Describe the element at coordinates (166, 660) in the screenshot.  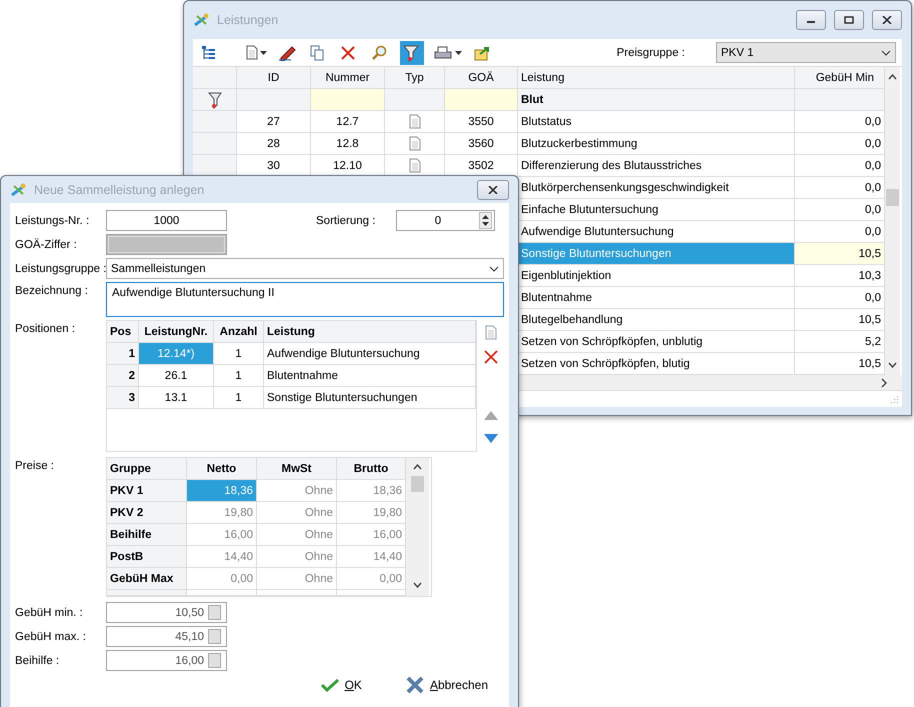
I see `amount-field: 16,00` at that location.